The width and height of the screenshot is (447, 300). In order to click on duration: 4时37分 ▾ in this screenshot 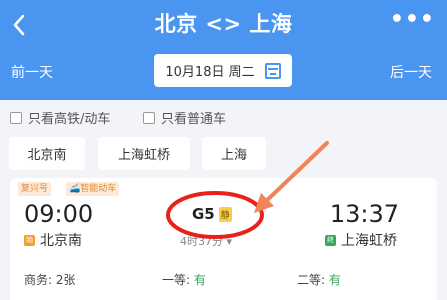, I will do `click(206, 241)`.